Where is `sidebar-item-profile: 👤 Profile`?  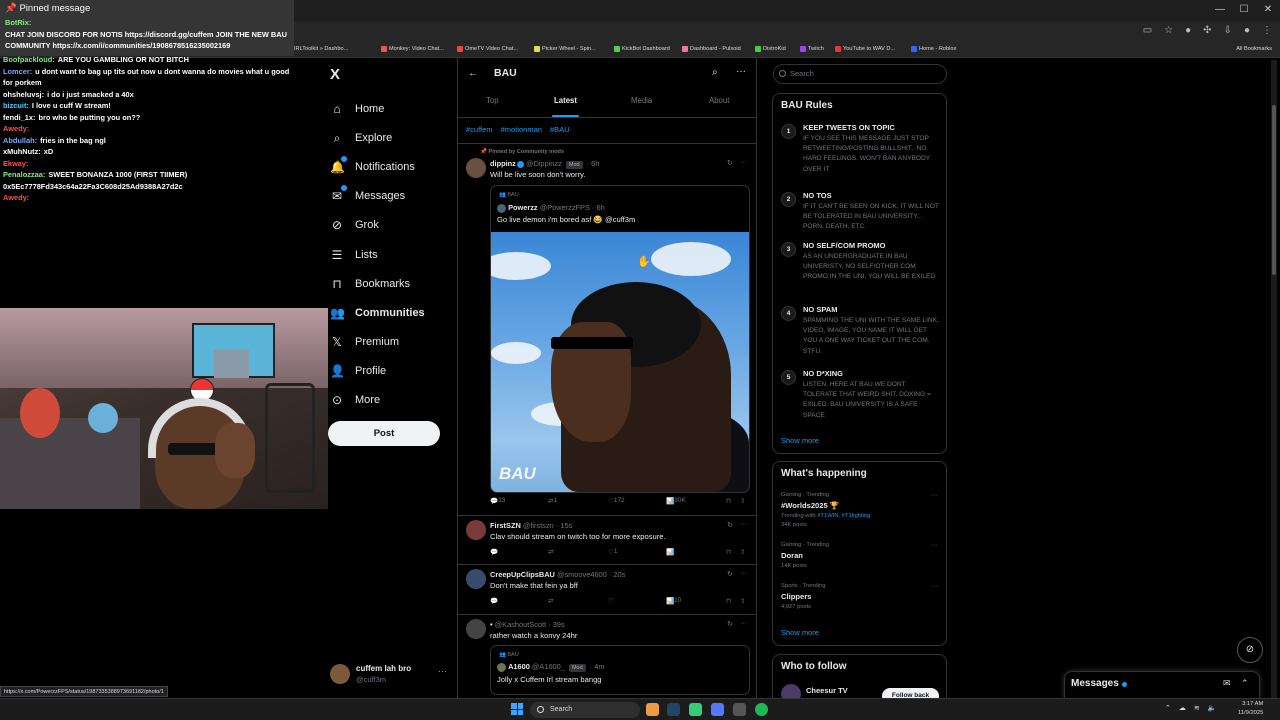
sidebar-item-profile: 👤 Profile is located at coordinates (395, 371).